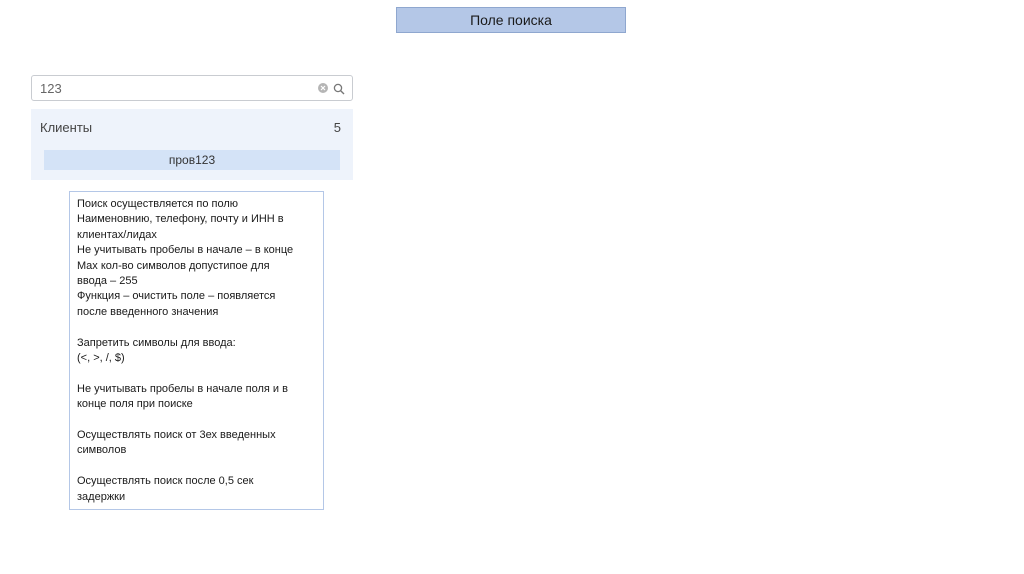 The image size is (1024, 574). I want to click on result-item: пров123, so click(192, 160).